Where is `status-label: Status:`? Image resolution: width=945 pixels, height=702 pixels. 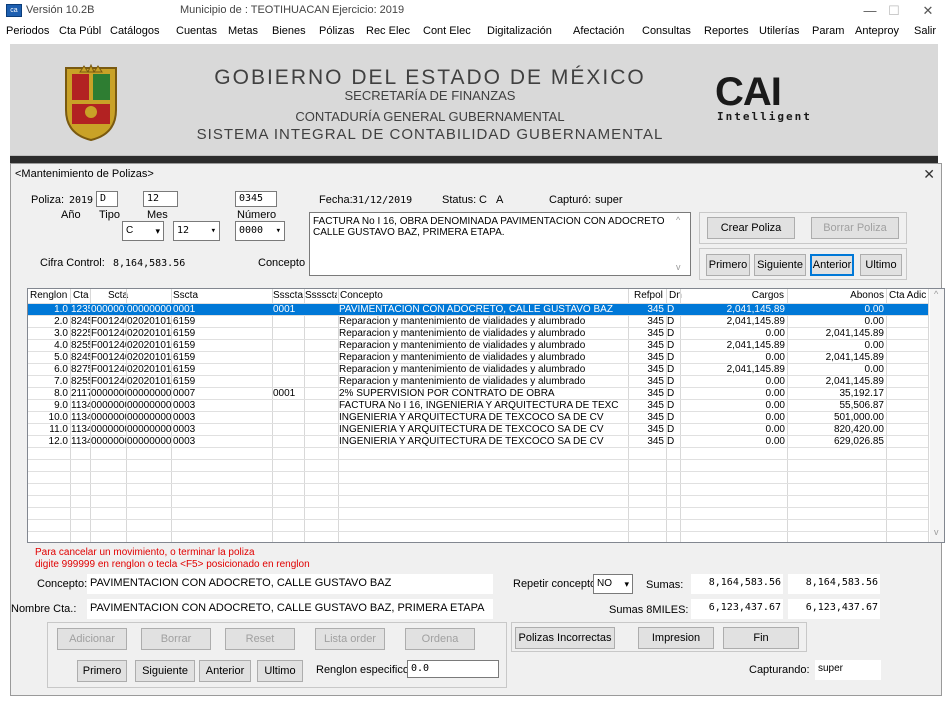
status-label: Status: is located at coordinates (459, 200).